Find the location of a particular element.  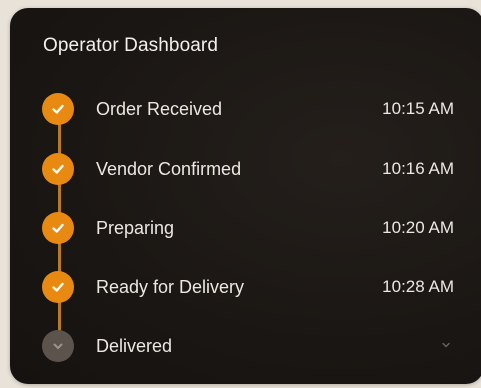

chevron-down-icon is located at coordinates (58, 346).